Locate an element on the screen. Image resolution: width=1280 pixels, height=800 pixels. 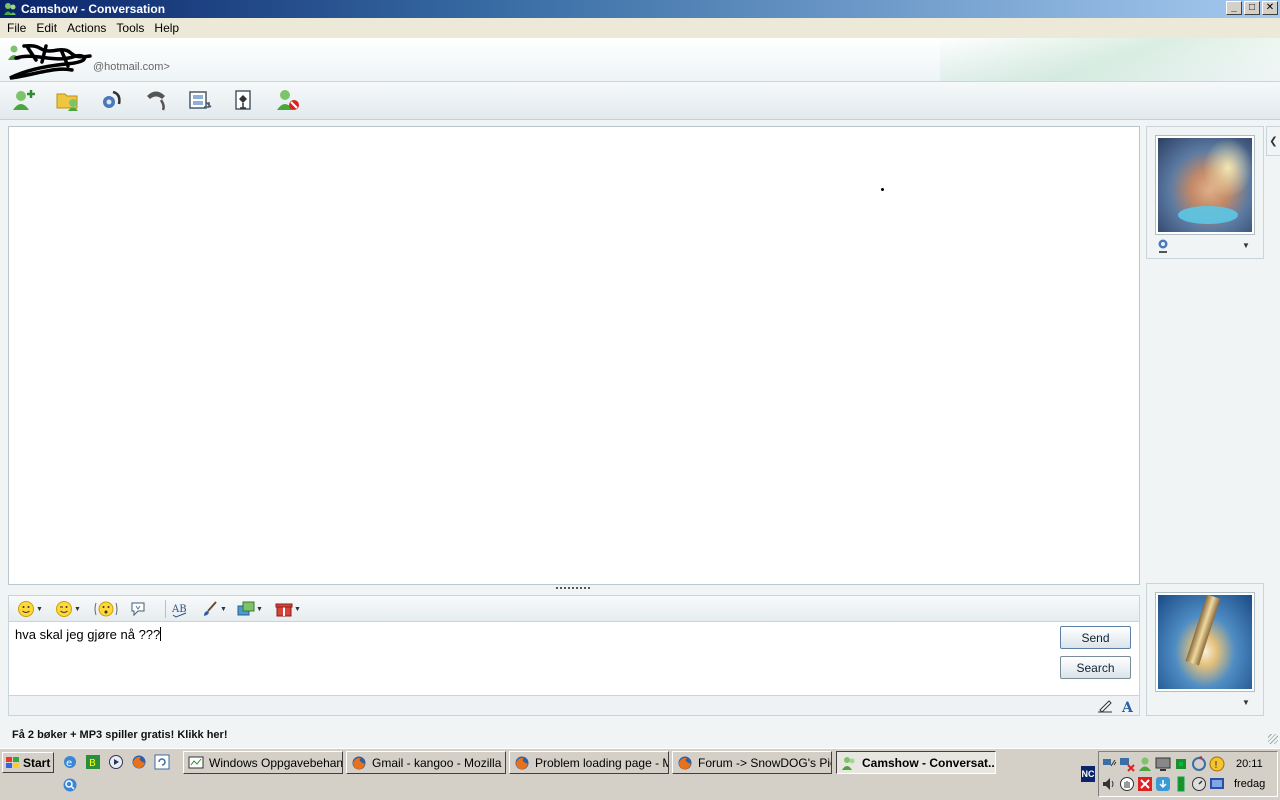
svg-text: A is located at coordinates (1127, 706).